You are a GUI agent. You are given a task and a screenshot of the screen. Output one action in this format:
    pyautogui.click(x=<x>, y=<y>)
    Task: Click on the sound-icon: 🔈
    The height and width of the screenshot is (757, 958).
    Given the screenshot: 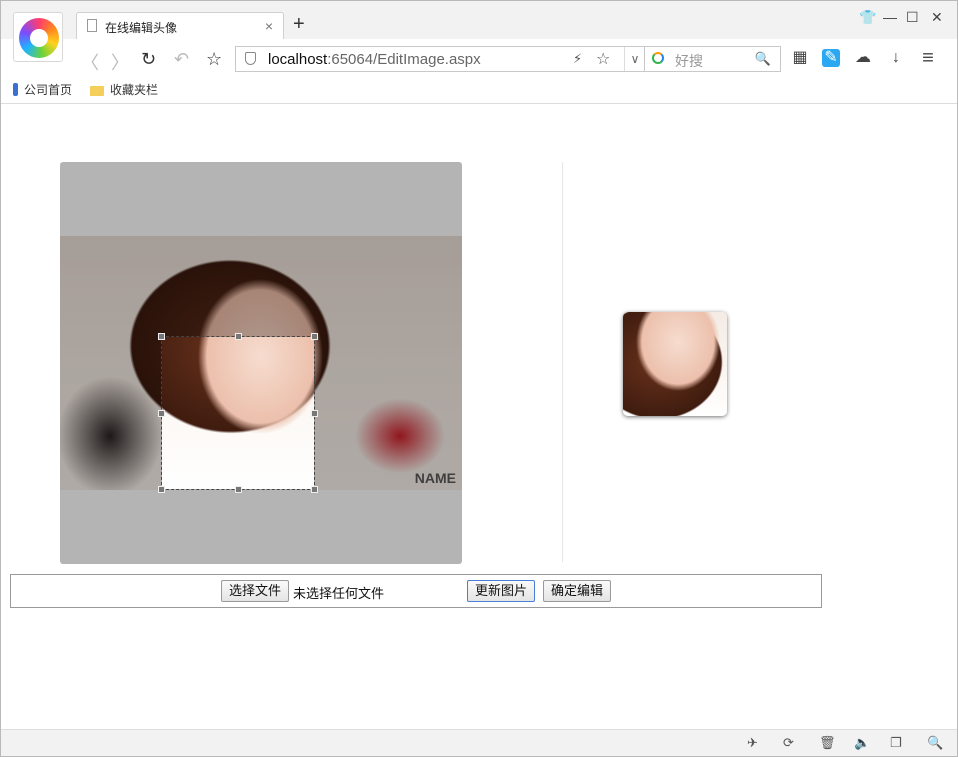 What is the action you would take?
    pyautogui.click(x=862, y=743)
    